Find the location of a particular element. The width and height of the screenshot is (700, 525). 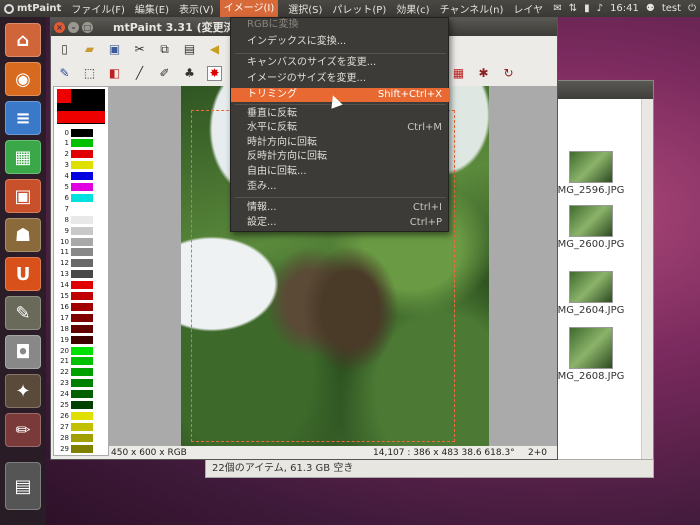

pattern-swatch is located at coordinates (81, 117).